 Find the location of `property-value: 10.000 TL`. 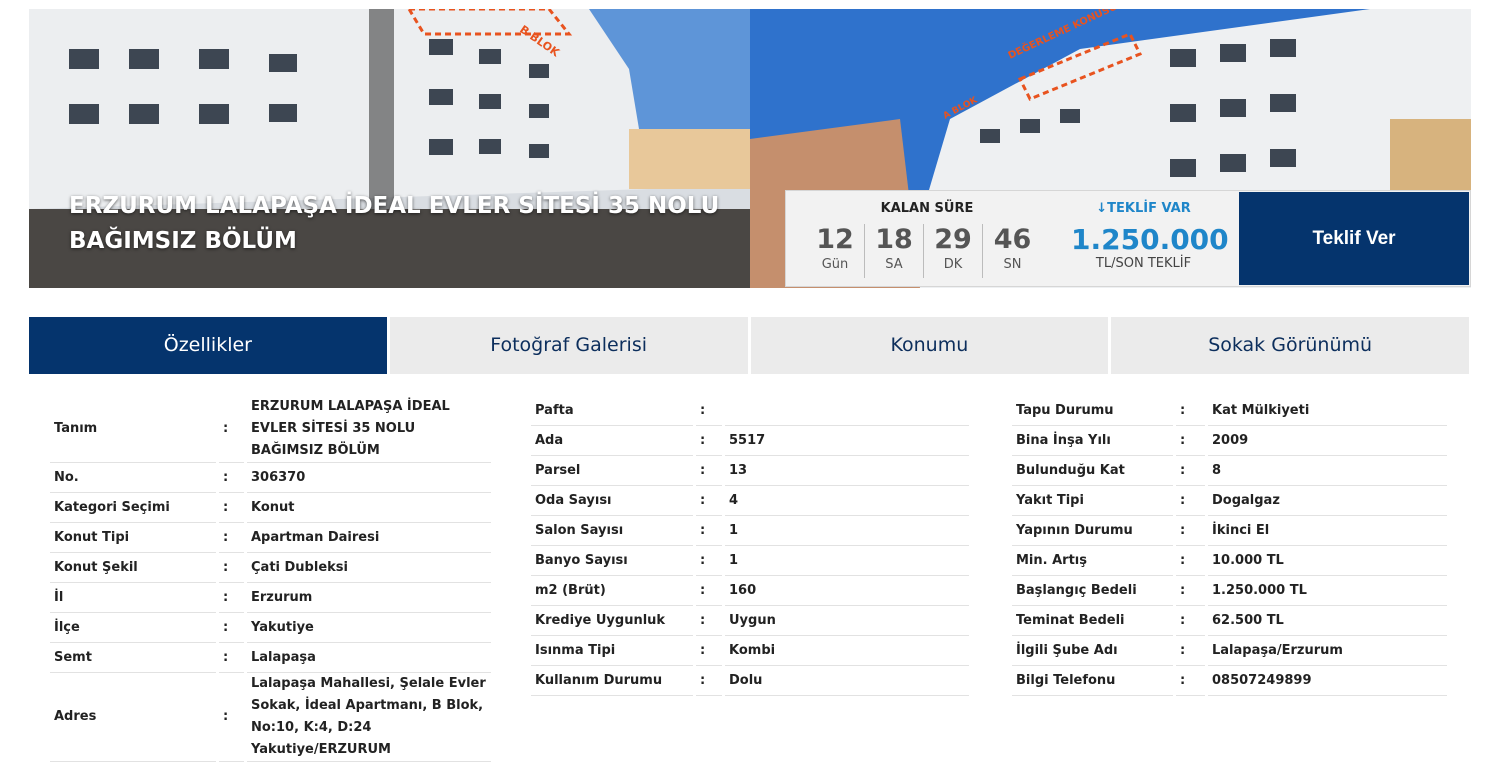

property-value: 10.000 TL is located at coordinates (1327, 561).